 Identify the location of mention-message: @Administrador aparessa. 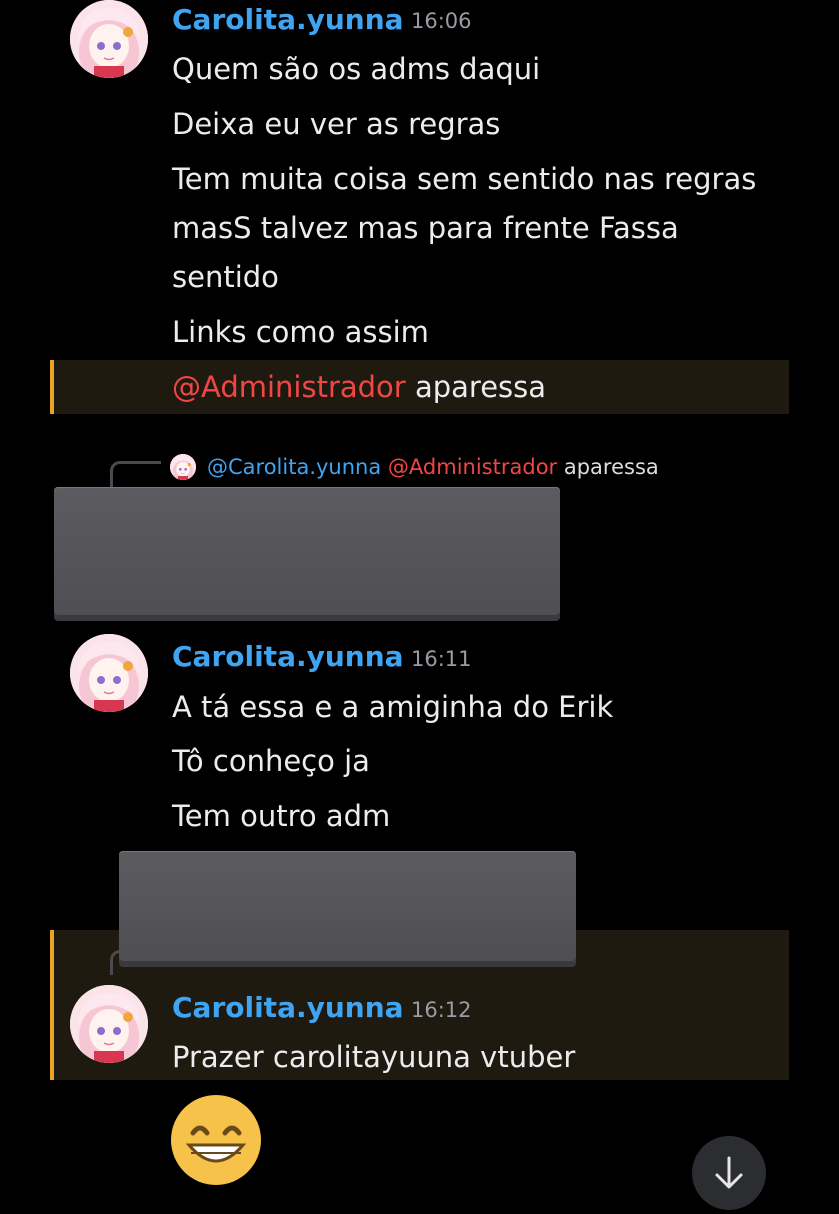
(359, 387).